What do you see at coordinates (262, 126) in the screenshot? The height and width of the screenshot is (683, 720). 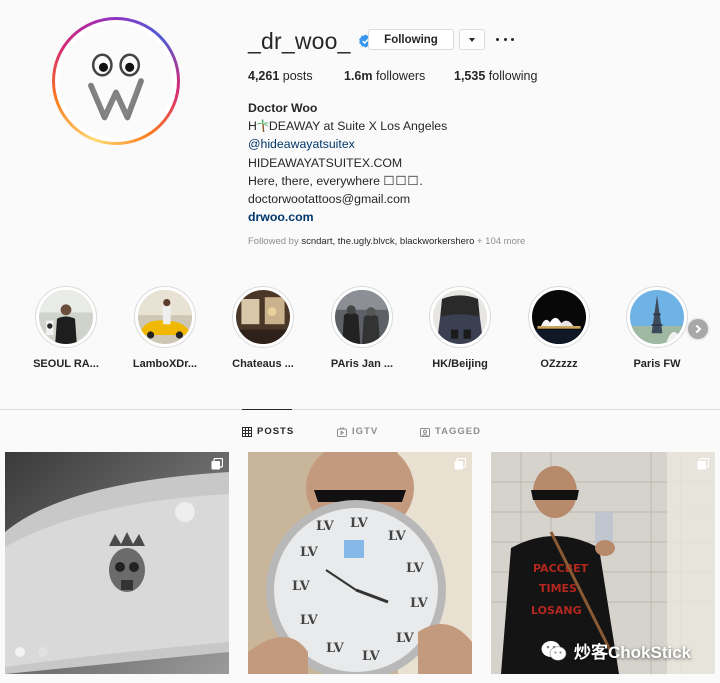 I see `palm-tree-icon` at bounding box center [262, 126].